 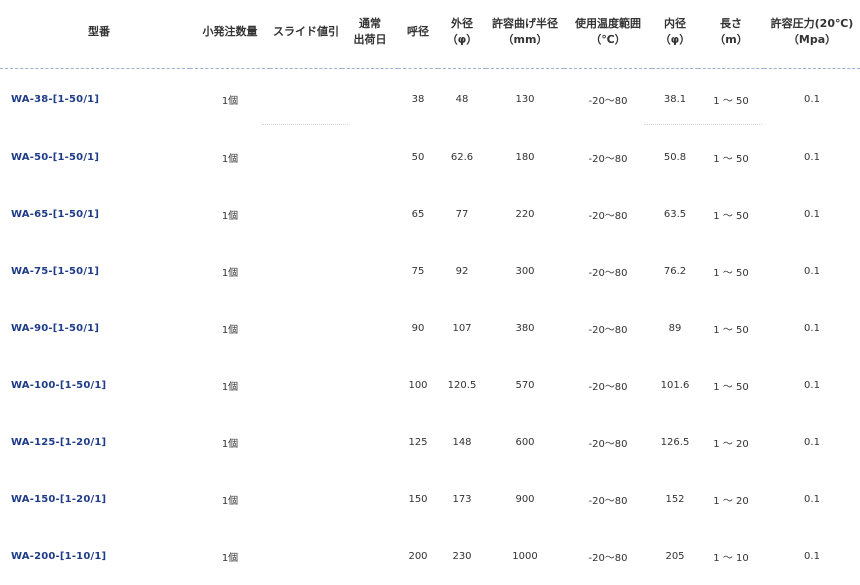 What do you see at coordinates (370, 24) in the screenshot?
I see `header-ship-day-line1: 通常` at bounding box center [370, 24].